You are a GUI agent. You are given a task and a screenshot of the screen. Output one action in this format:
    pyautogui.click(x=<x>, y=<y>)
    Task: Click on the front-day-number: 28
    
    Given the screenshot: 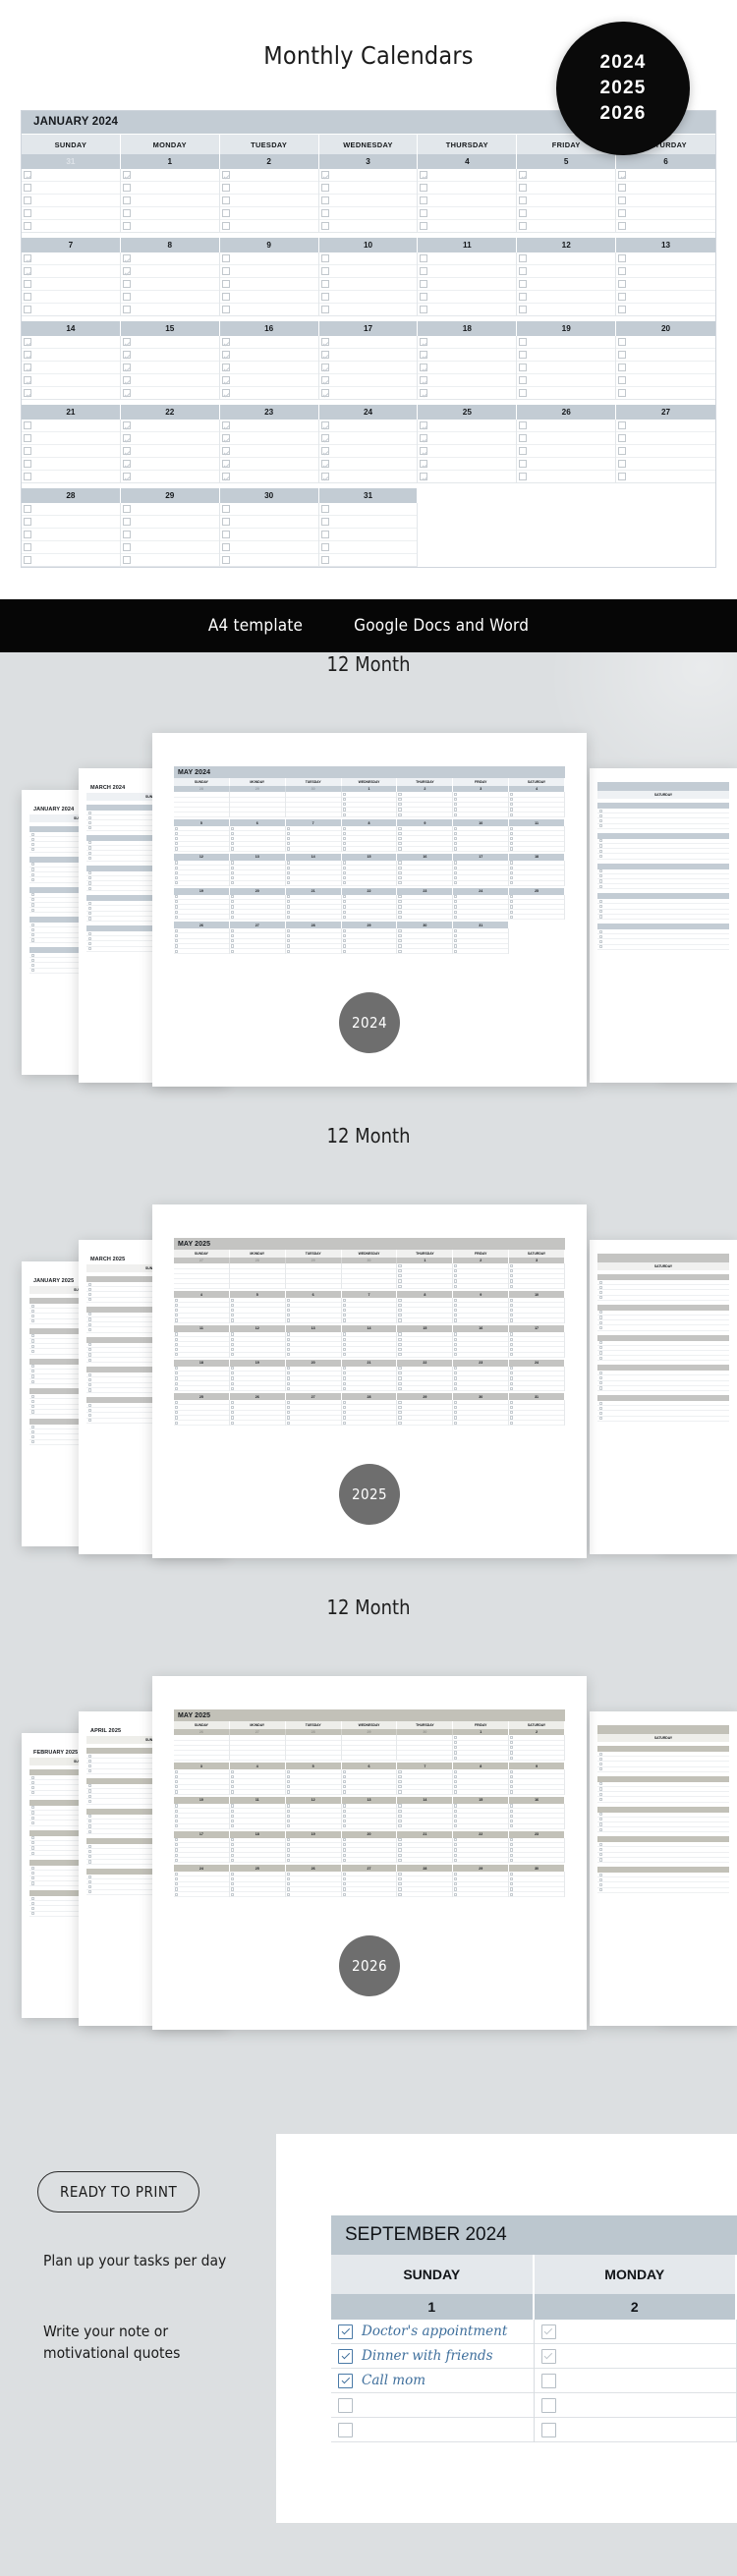 What is the action you would take?
    pyautogui.click(x=314, y=1732)
    